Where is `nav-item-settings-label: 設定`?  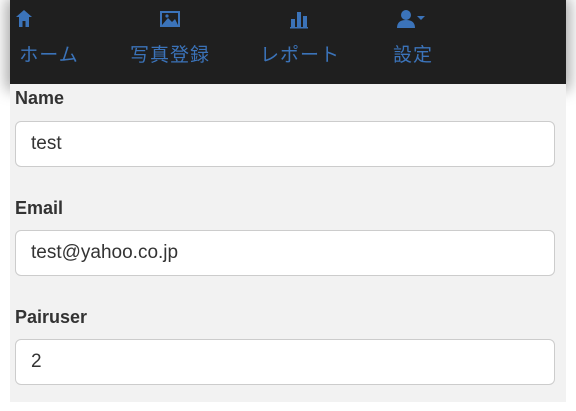 nav-item-settings-label: 設定 is located at coordinates (412, 55).